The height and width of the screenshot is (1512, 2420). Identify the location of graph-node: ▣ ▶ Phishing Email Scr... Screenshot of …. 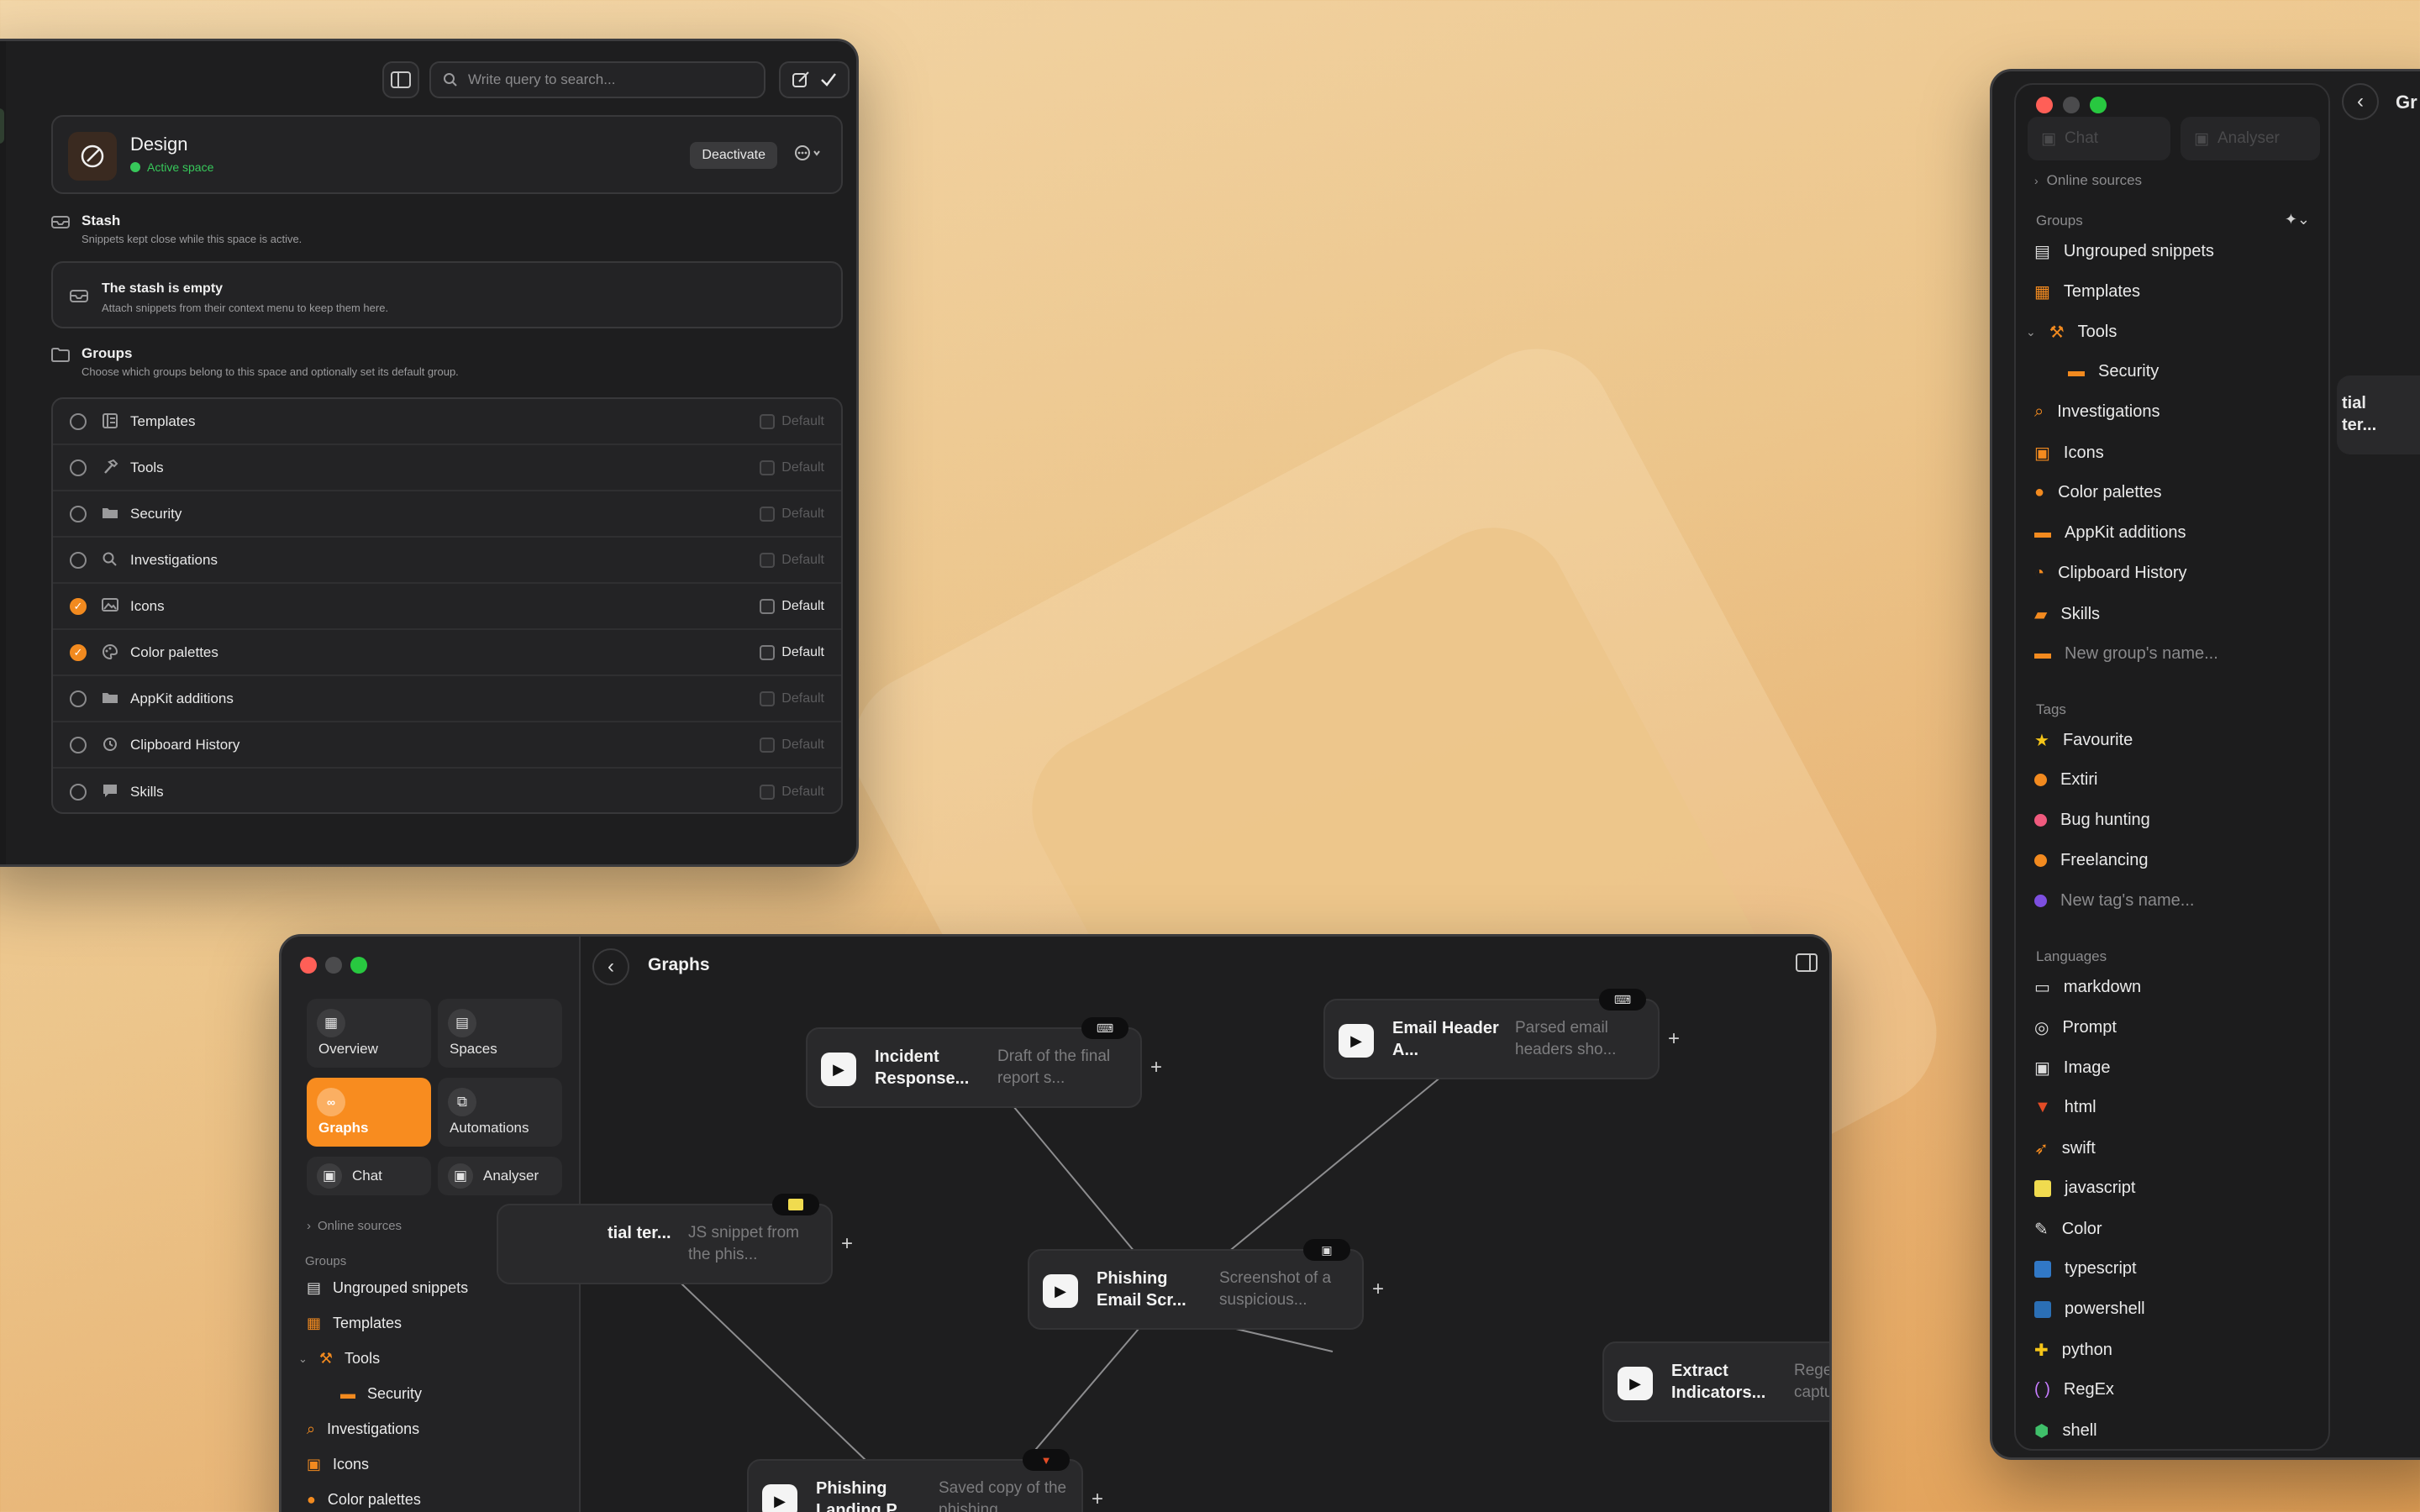
(1206, 1284).